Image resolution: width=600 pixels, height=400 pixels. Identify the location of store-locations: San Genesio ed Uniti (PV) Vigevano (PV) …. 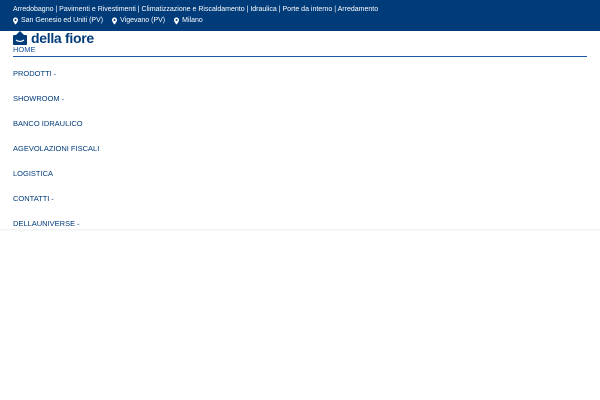
(300, 21).